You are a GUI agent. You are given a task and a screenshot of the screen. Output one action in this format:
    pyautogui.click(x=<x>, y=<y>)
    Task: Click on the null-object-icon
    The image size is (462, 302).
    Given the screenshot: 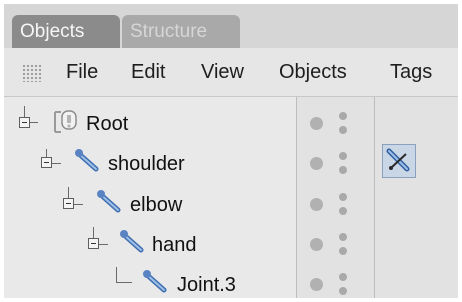 What is the action you would take?
    pyautogui.click(x=66, y=124)
    